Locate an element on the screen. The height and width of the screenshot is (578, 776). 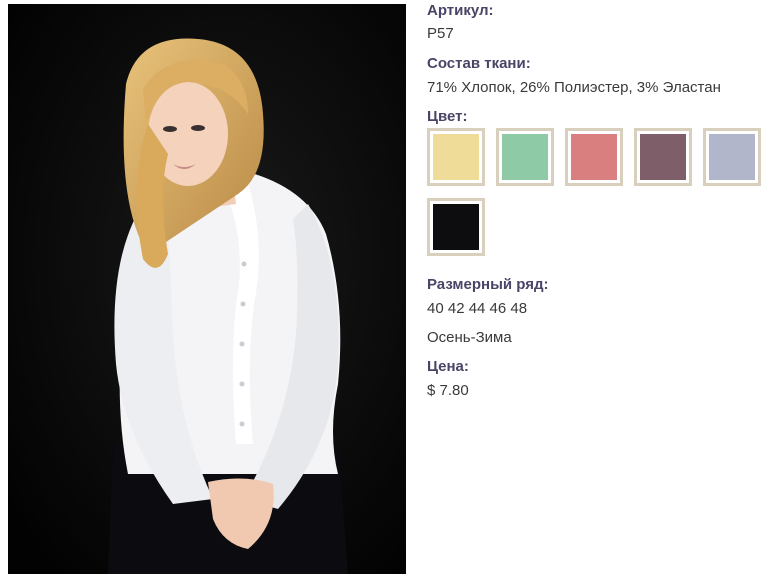
color-swatch-black is located at coordinates (456, 227).